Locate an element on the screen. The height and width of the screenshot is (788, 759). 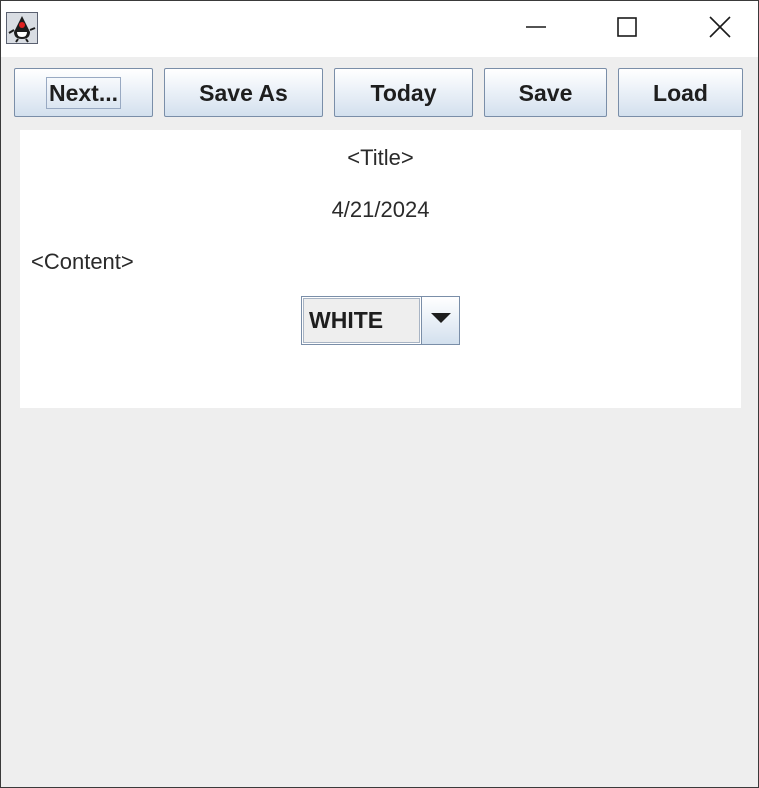
load-button: Load is located at coordinates (680, 92).